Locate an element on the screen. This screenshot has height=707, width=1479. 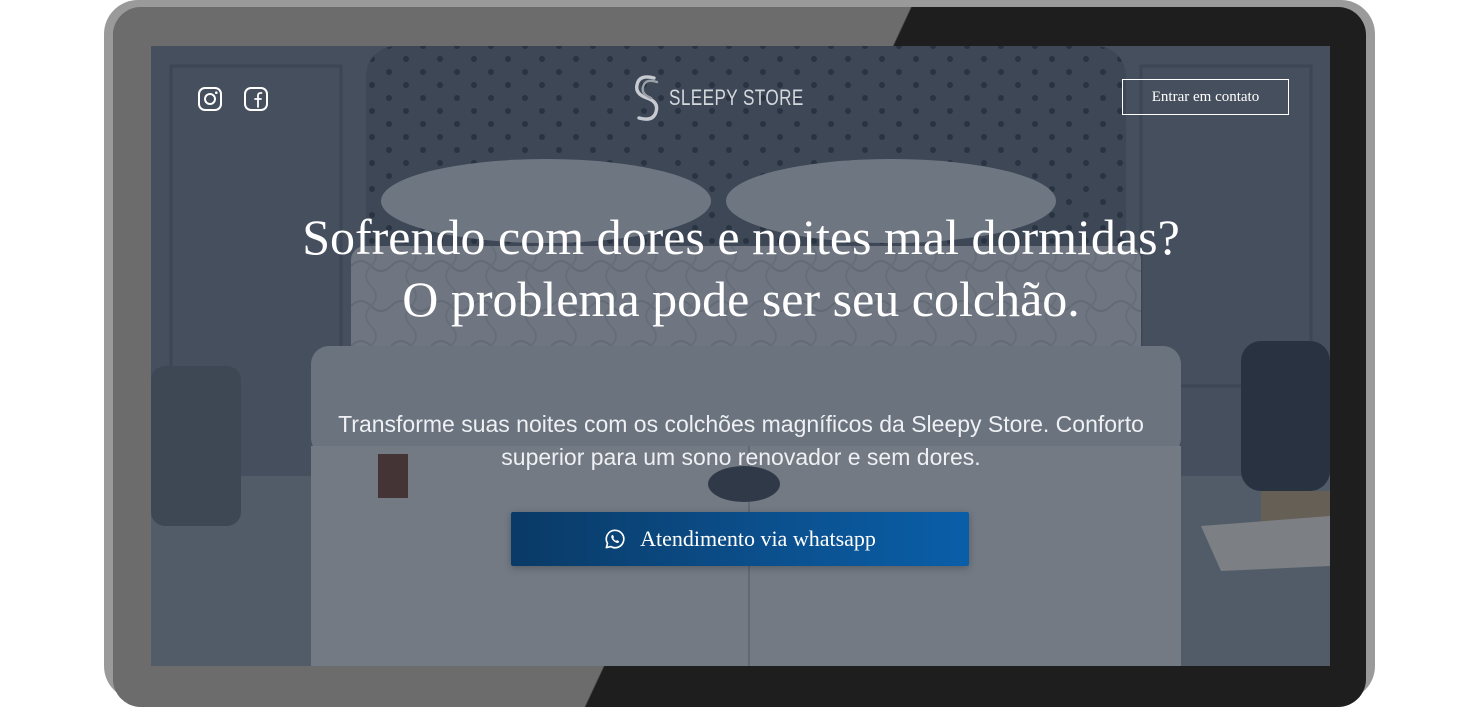
logo: SLEEPY STORE is located at coordinates (734, 98).